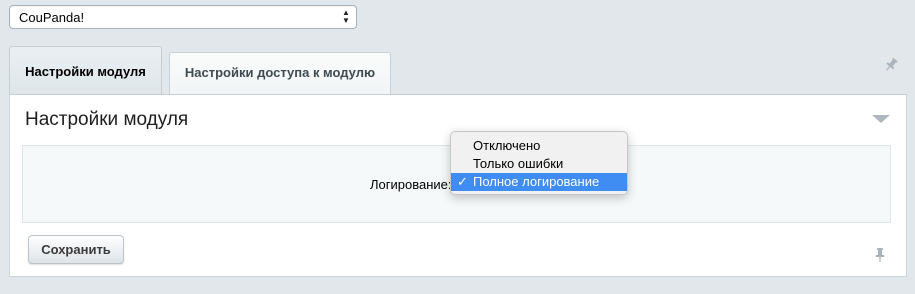  Describe the element at coordinates (536, 181) in the screenshot. I see `logging-option-label: Полное логирование` at that location.